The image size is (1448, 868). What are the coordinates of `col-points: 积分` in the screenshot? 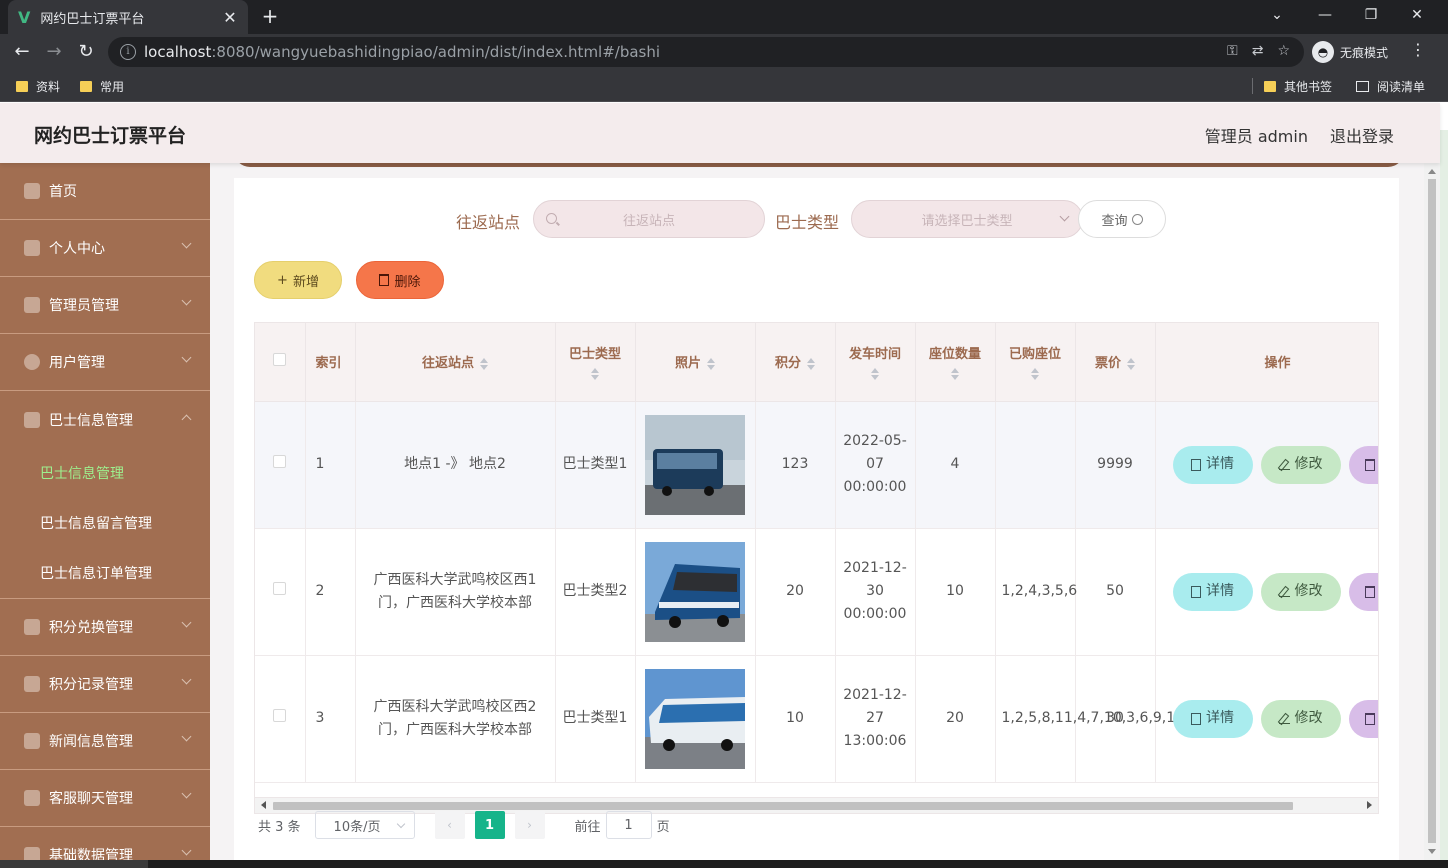 It's located at (795, 362).